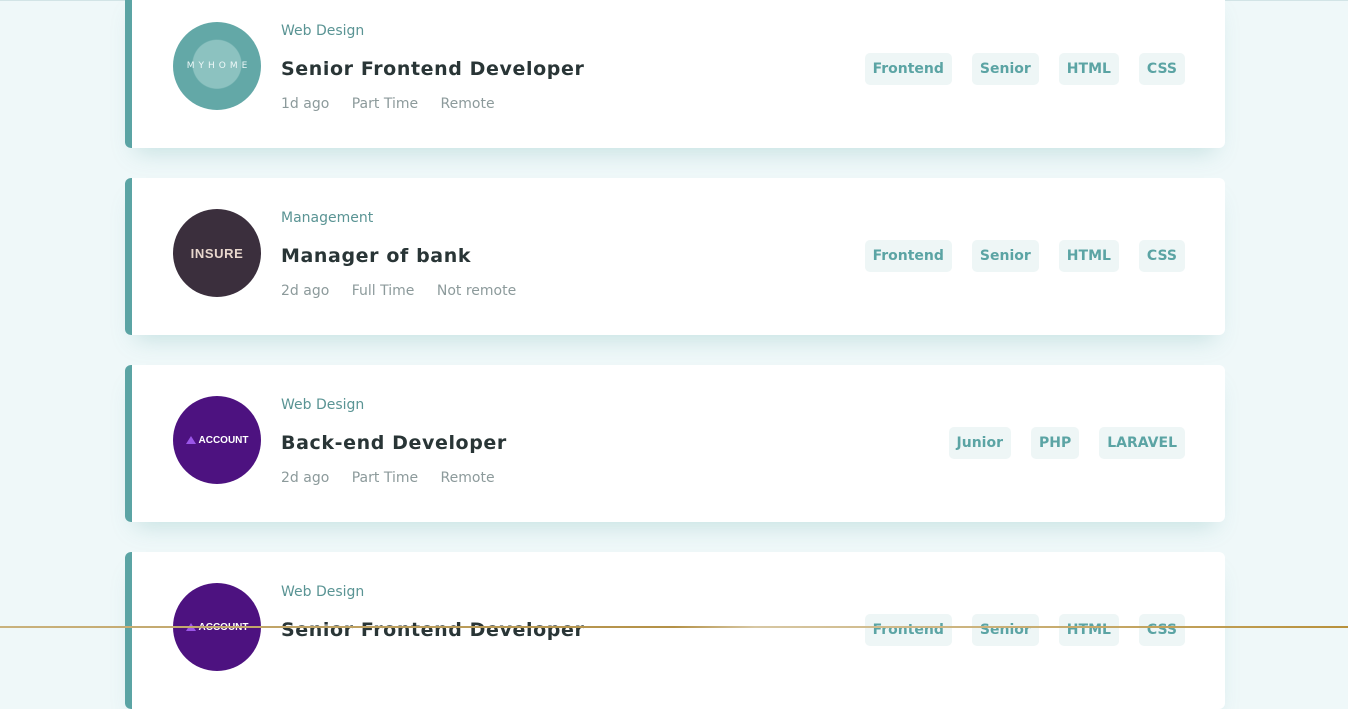 The height and width of the screenshot is (709, 1348). Describe the element at coordinates (556, 104) in the screenshot. I see `job-meta: 1d ago Part Time Remote` at that location.